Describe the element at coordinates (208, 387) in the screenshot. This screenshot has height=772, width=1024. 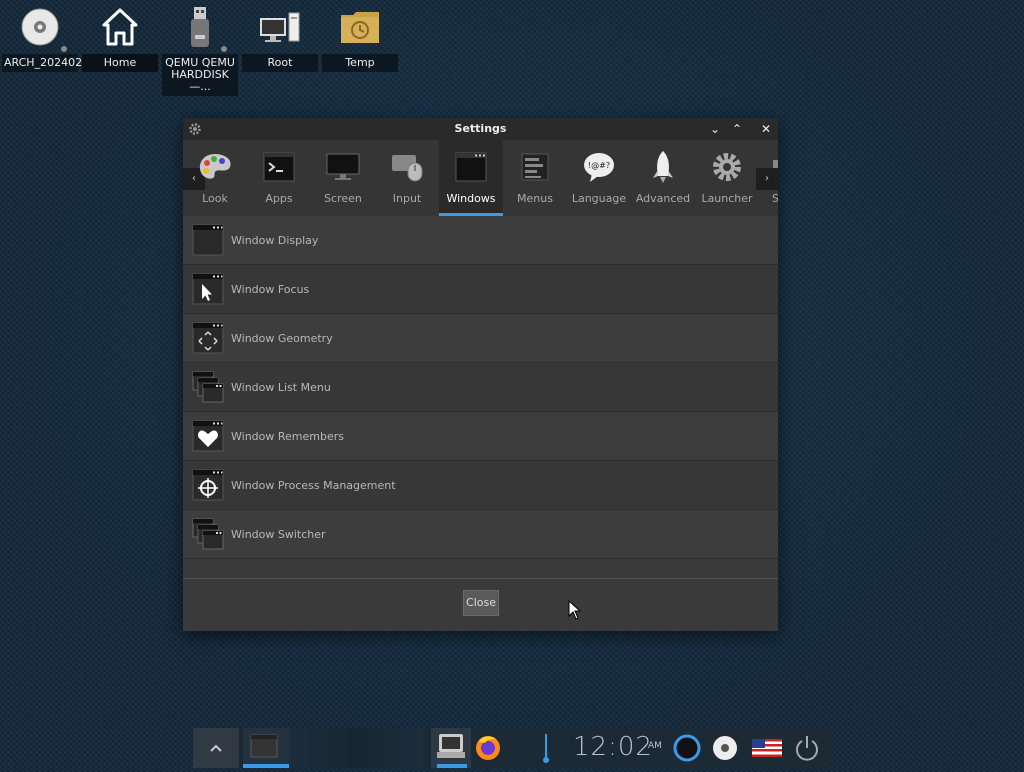
I see `window-list-menu-icon` at that location.